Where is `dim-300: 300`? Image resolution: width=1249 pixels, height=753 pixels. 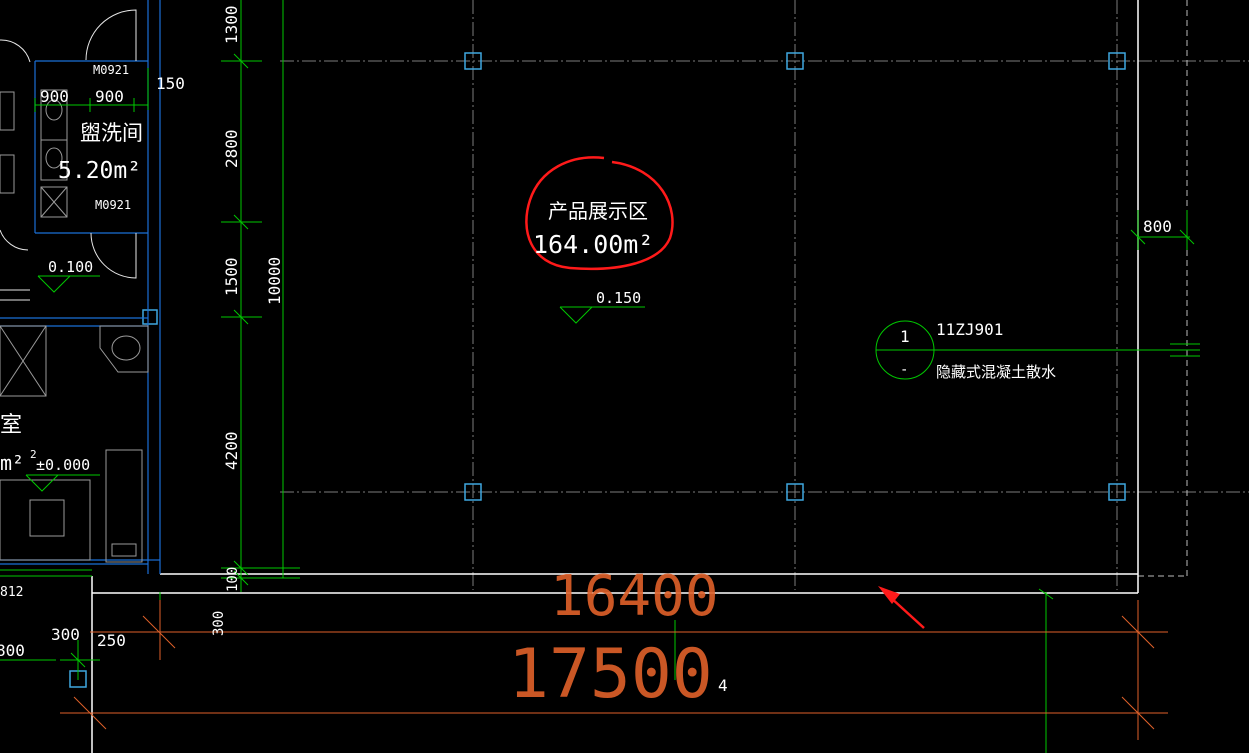
dim-300: 300 is located at coordinates (219, 623).